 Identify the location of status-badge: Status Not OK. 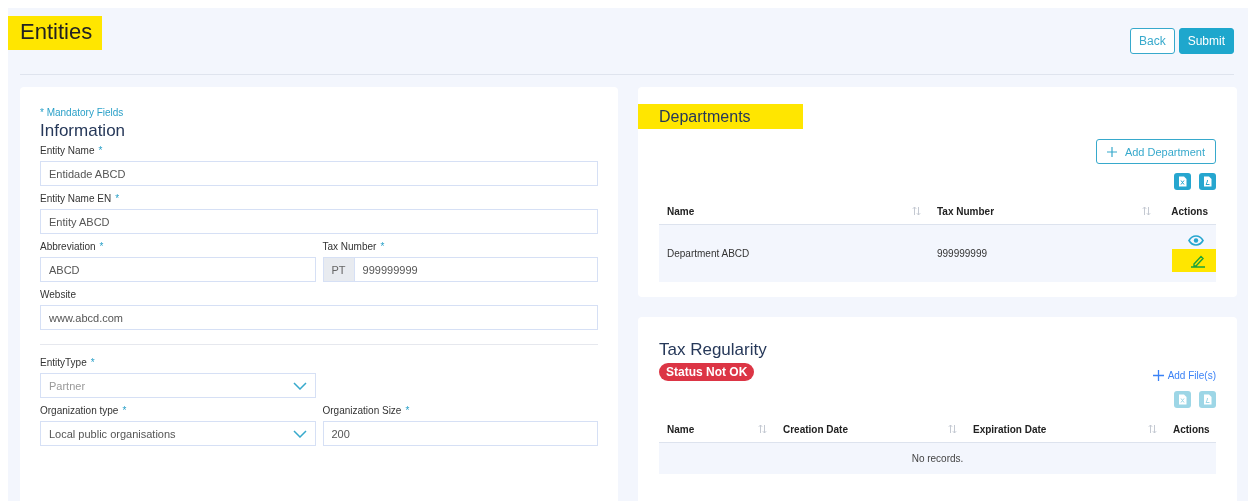
(707, 371).